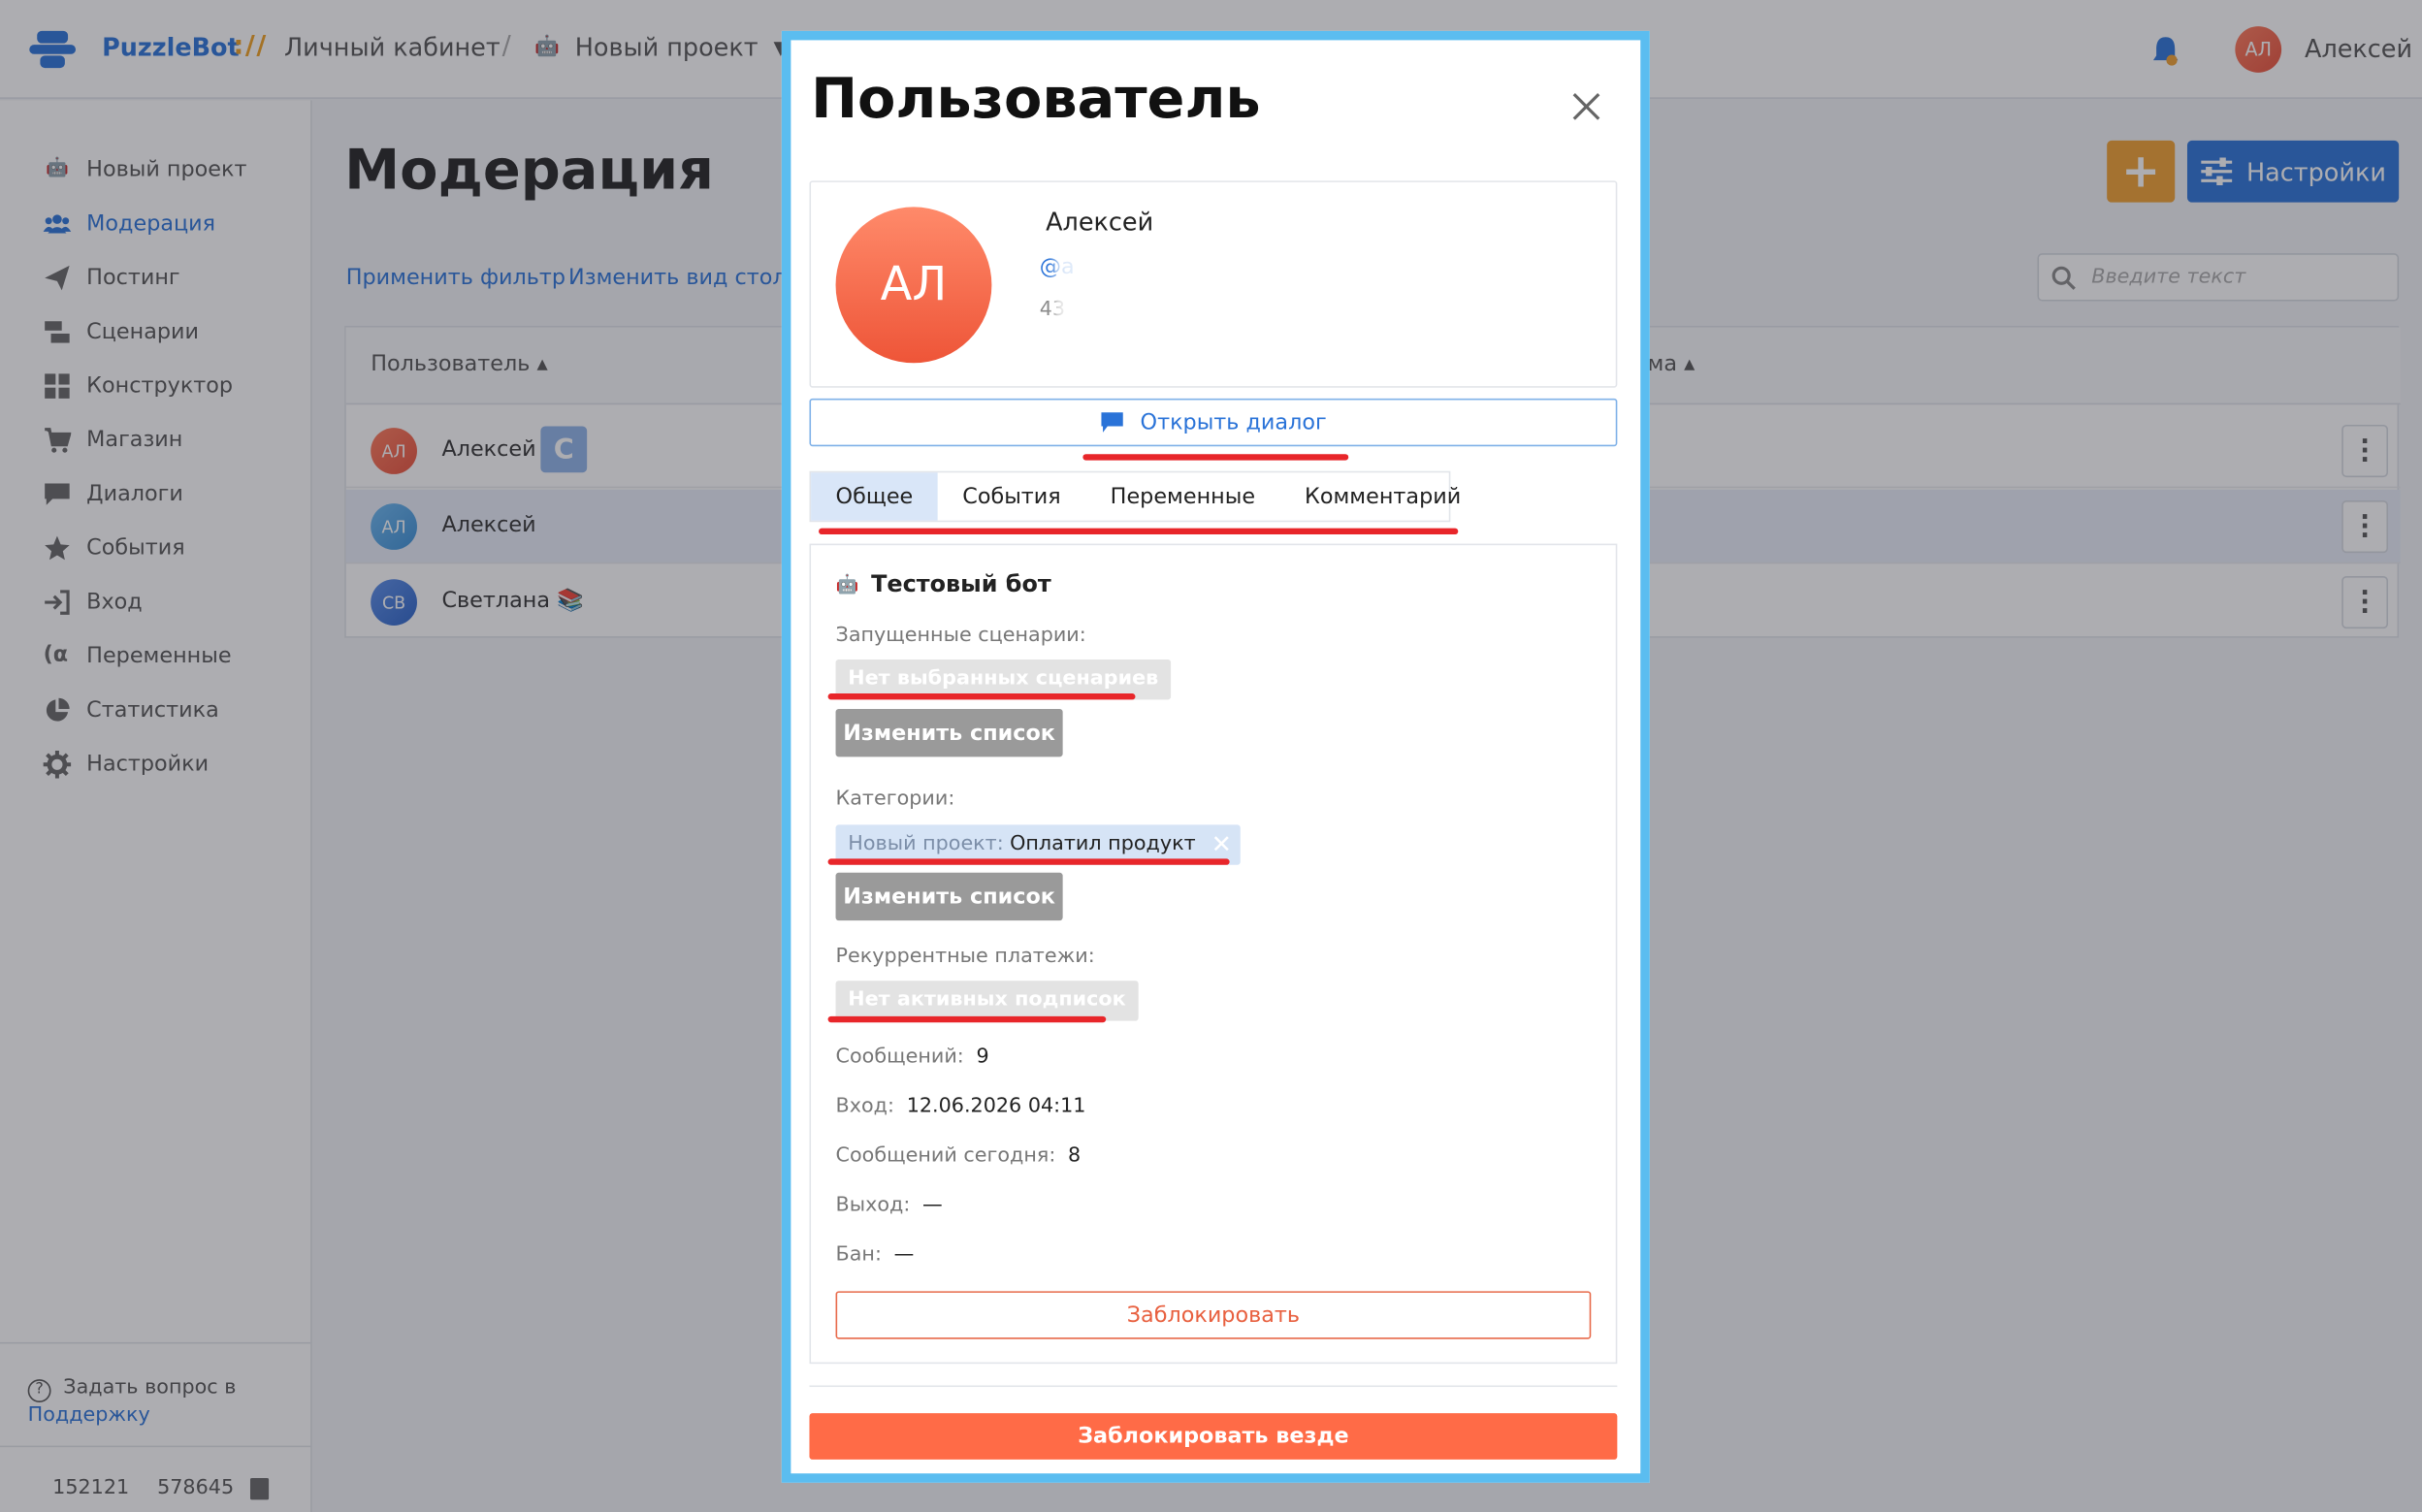 The width and height of the screenshot is (2422, 1512). What do you see at coordinates (875, 496) in the screenshot?
I see `tab-general: Общее` at bounding box center [875, 496].